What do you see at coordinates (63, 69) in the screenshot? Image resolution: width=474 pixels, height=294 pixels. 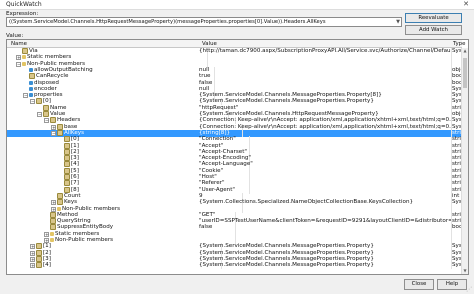 I see `row-name: allowOutputBatching` at bounding box center [63, 69].